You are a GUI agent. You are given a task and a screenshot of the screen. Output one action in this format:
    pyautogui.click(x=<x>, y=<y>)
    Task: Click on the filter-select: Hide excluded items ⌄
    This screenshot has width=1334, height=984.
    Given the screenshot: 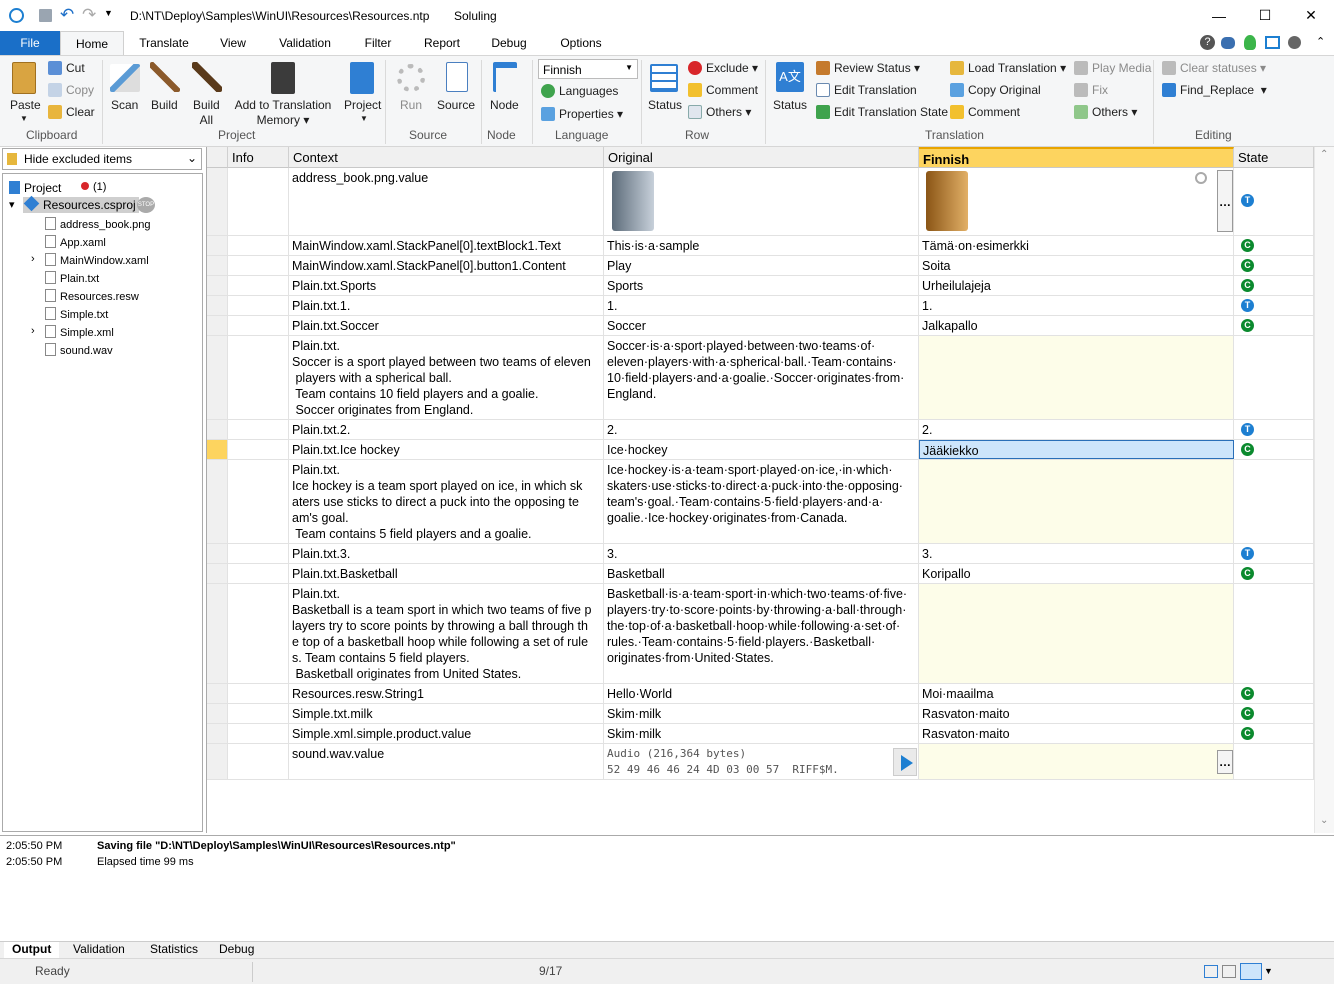 What is the action you would take?
    pyautogui.click(x=102, y=159)
    